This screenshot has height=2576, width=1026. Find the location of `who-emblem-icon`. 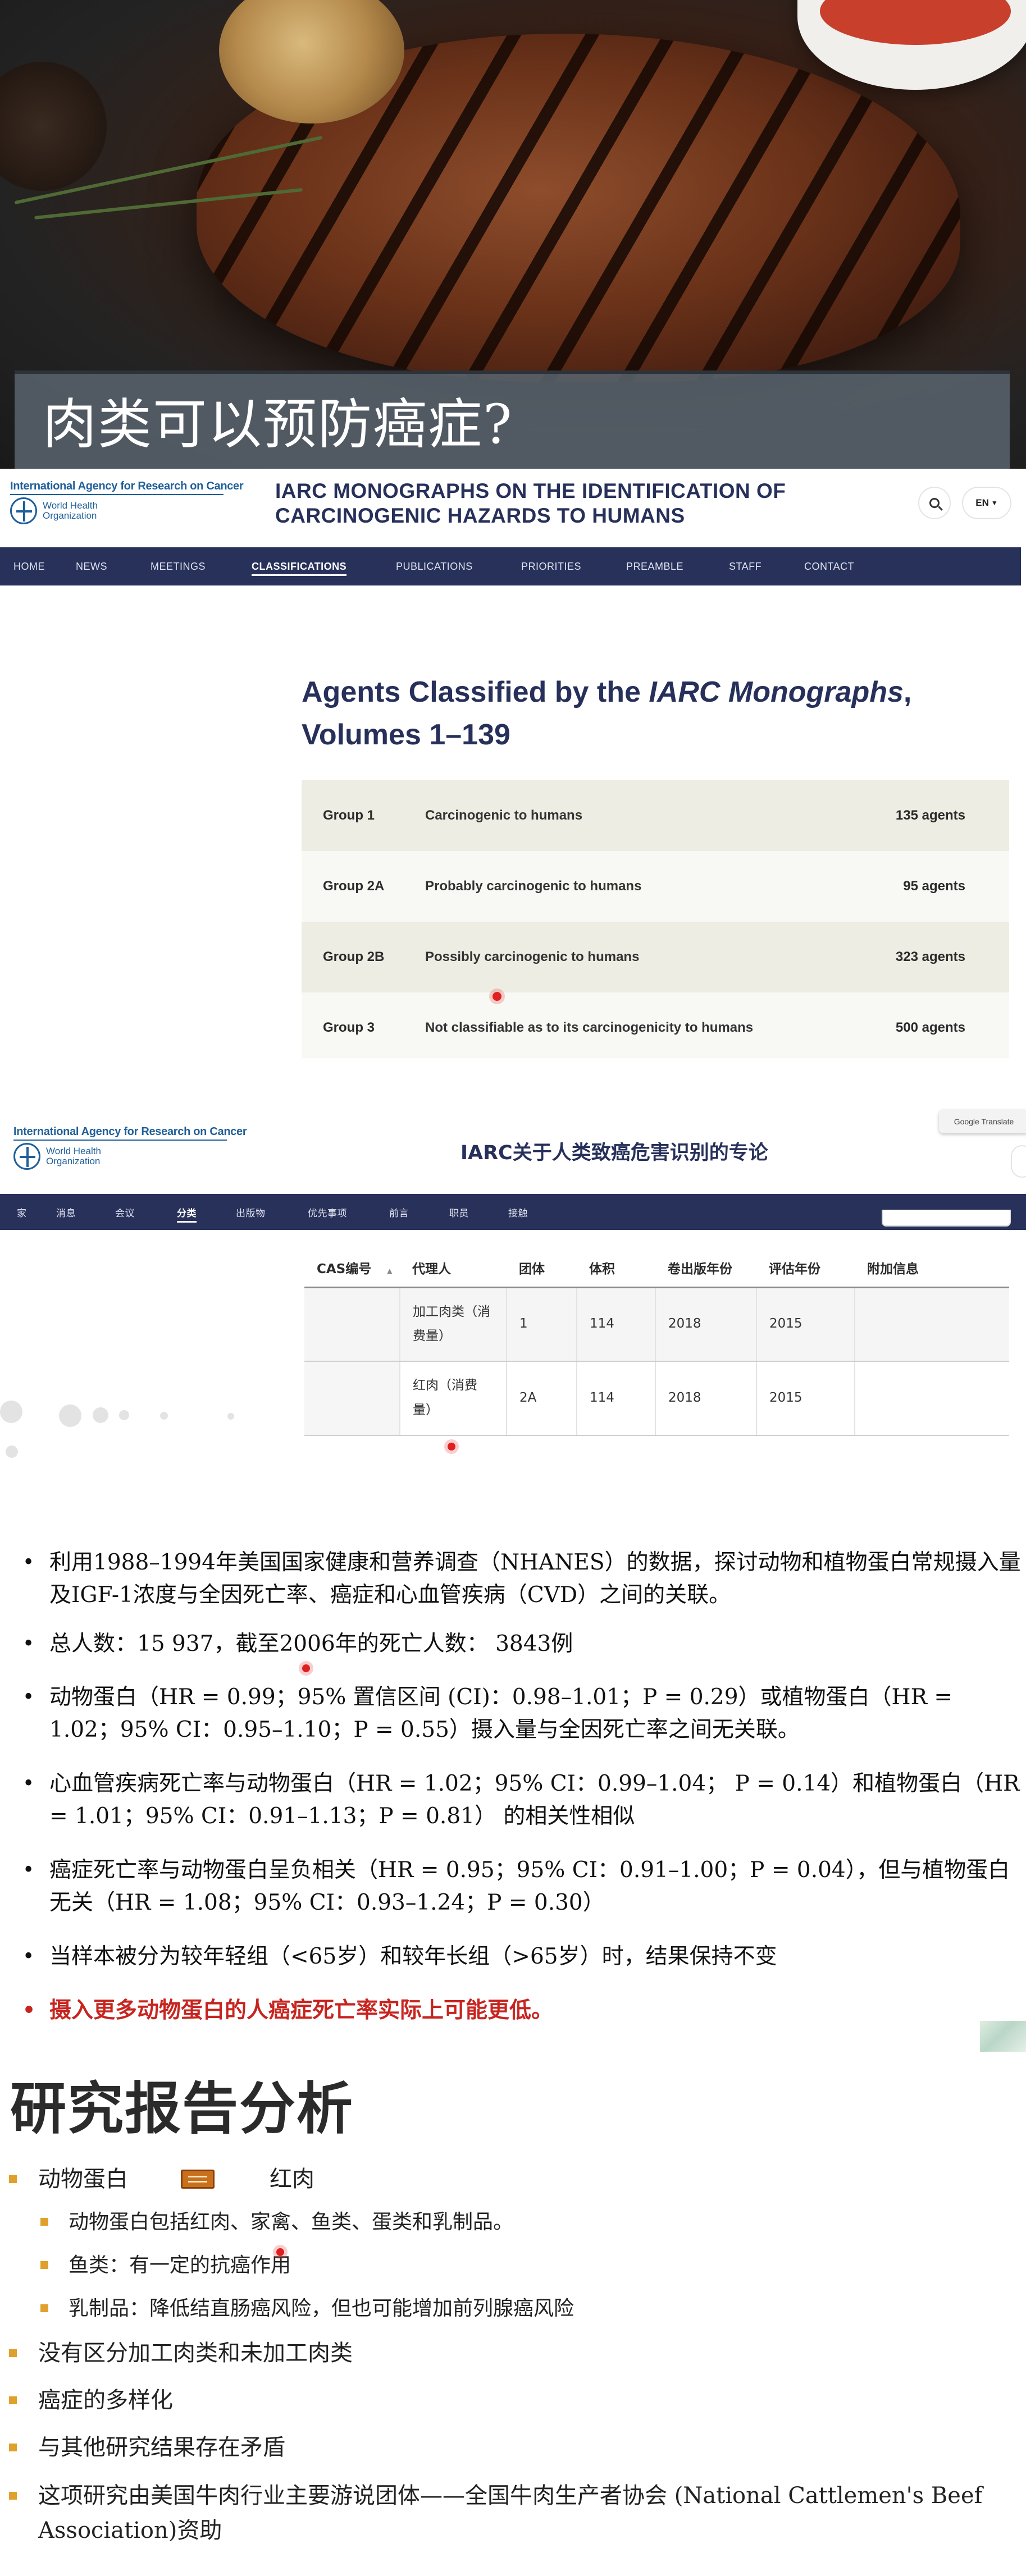

who-emblem-icon is located at coordinates (26, 1156).